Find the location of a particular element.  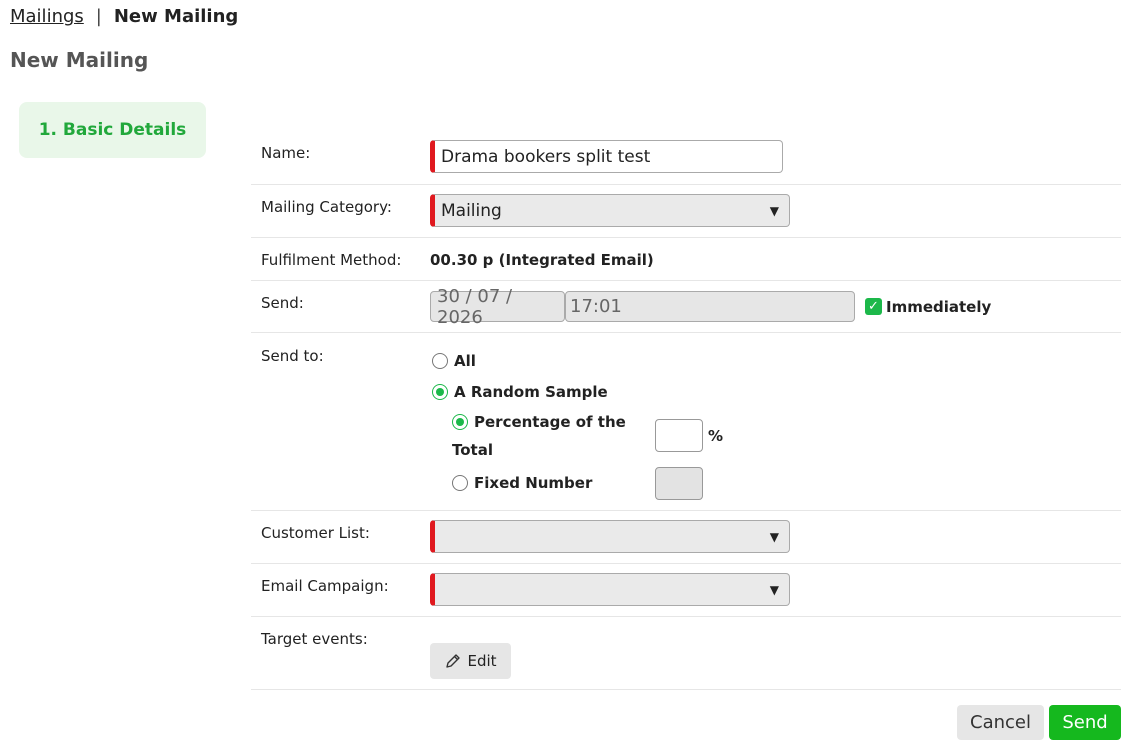

fulfilment-value: 00.30 p (Integrated Email) is located at coordinates (542, 260).